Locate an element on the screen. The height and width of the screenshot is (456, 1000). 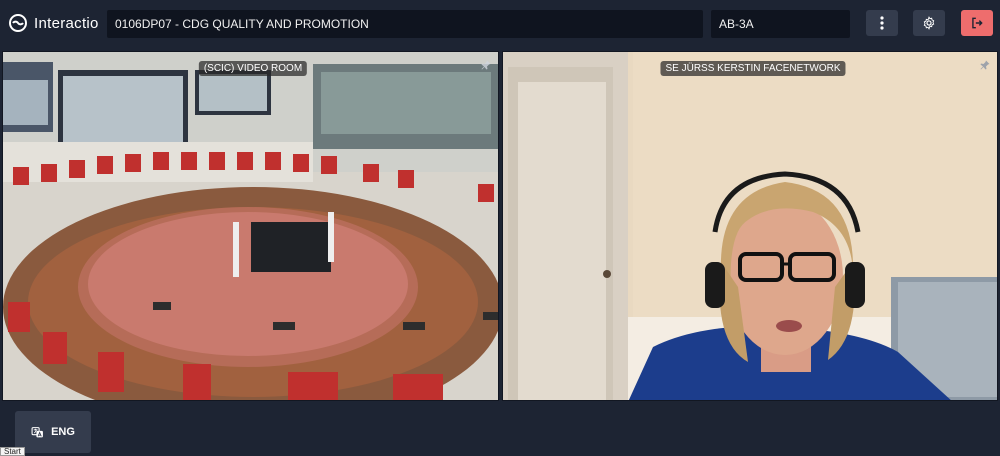
exit-icon is located at coordinates (977, 23).